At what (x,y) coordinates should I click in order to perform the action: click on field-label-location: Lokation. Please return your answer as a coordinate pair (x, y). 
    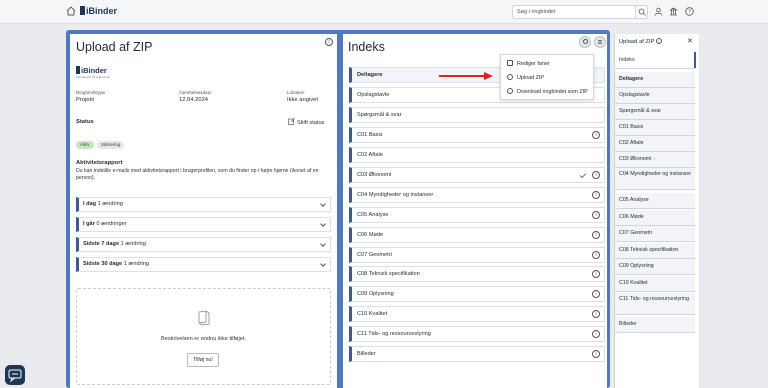
    Looking at the image, I should click on (296, 92).